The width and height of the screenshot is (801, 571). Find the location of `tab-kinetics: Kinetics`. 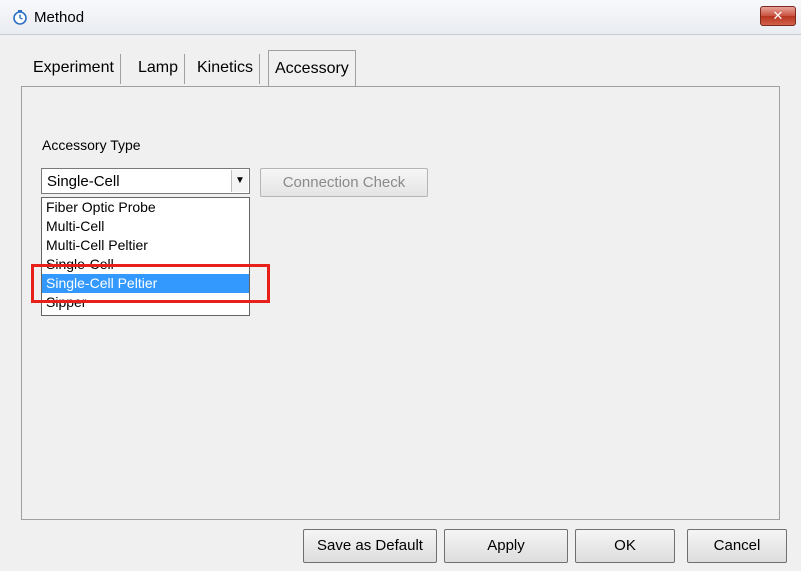

tab-kinetics: Kinetics is located at coordinates (226, 69).